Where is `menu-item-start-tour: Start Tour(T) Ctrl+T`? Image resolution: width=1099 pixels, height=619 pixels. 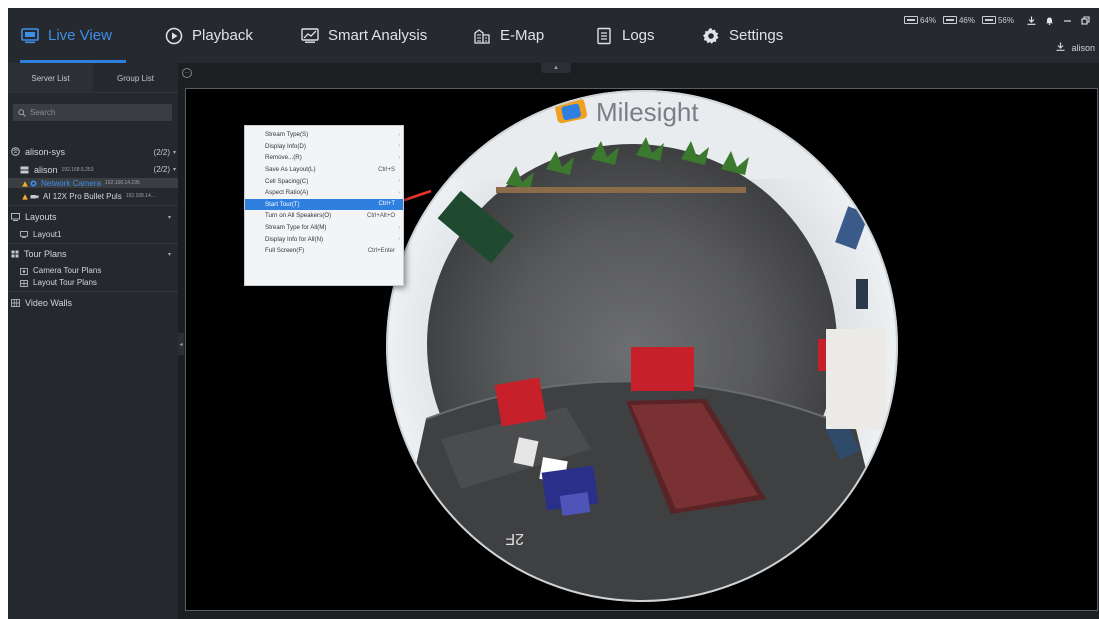 menu-item-start-tour: Start Tour(T) Ctrl+T is located at coordinates (324, 204).